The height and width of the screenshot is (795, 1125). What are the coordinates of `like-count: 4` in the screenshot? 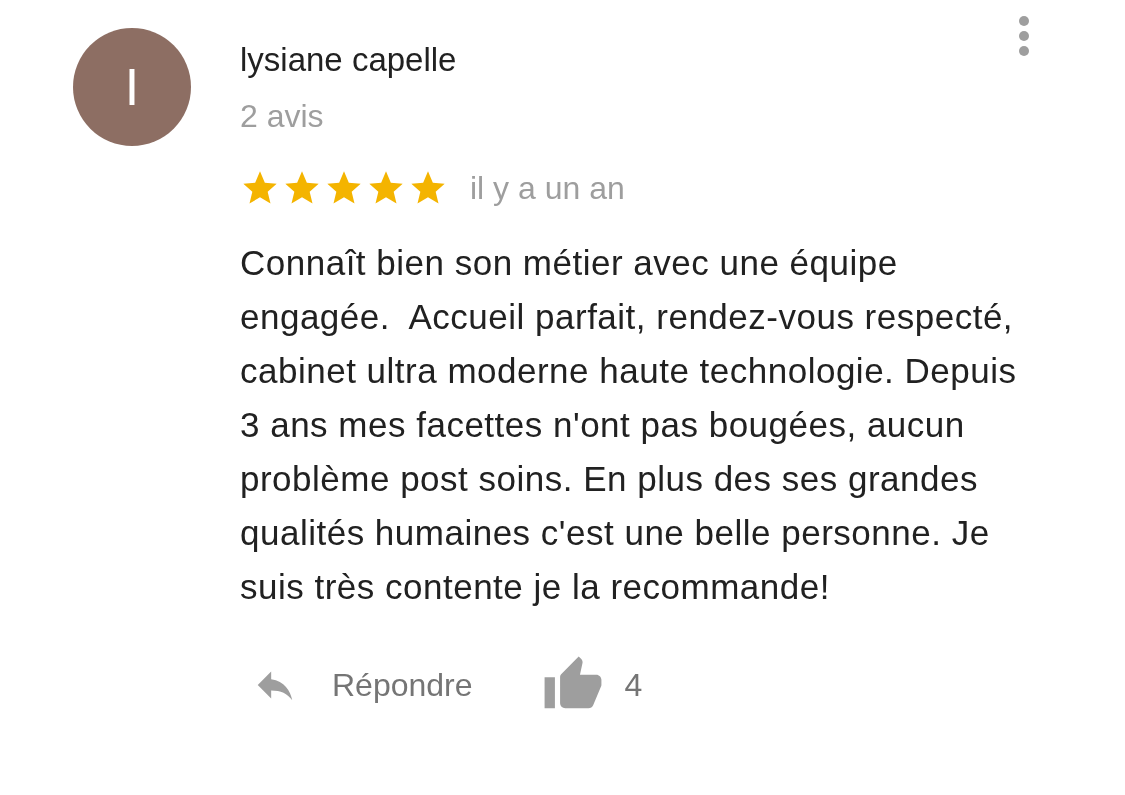 It's located at (633, 685).